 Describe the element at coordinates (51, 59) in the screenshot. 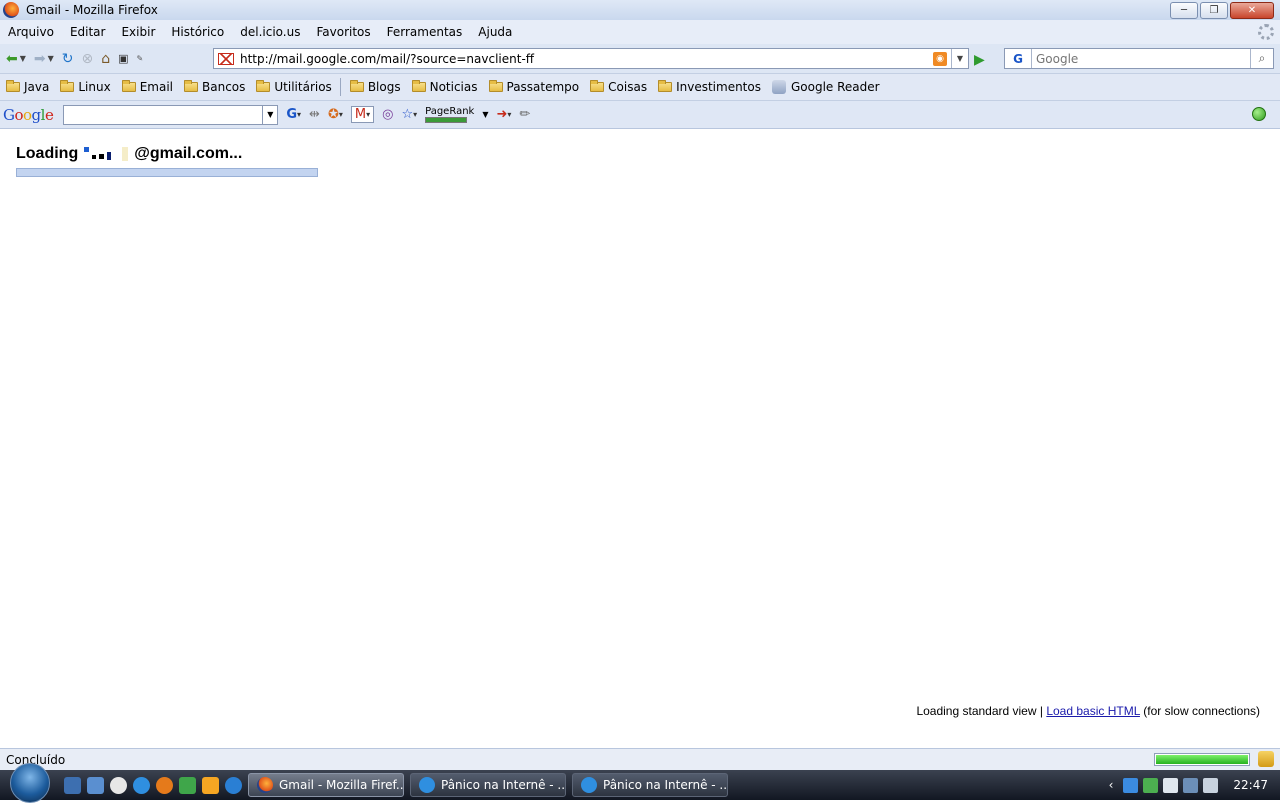

I see `forward-dropdown-icon: ▼` at that location.